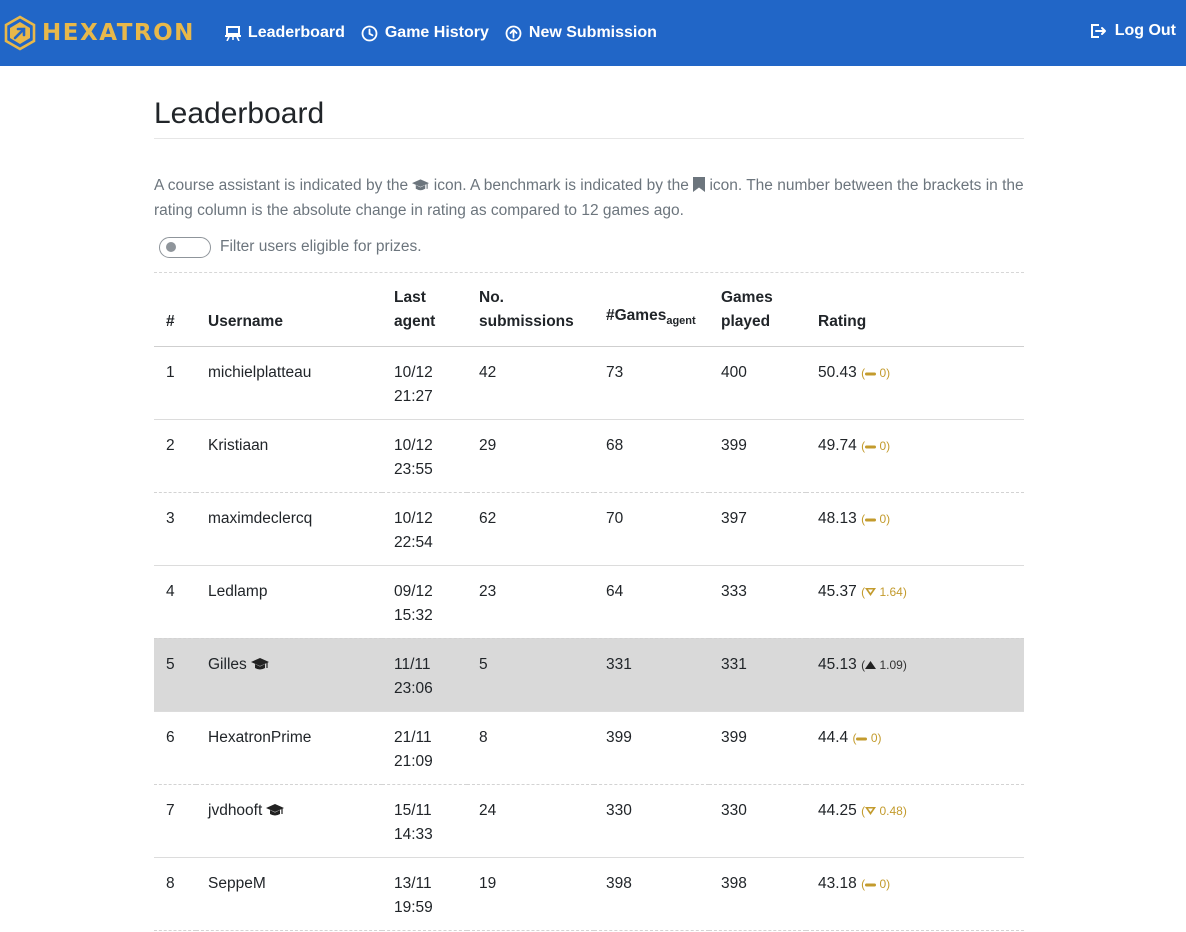 The image size is (1186, 932). What do you see at coordinates (413, 883) in the screenshot?
I see `agent-date: 13/11` at bounding box center [413, 883].